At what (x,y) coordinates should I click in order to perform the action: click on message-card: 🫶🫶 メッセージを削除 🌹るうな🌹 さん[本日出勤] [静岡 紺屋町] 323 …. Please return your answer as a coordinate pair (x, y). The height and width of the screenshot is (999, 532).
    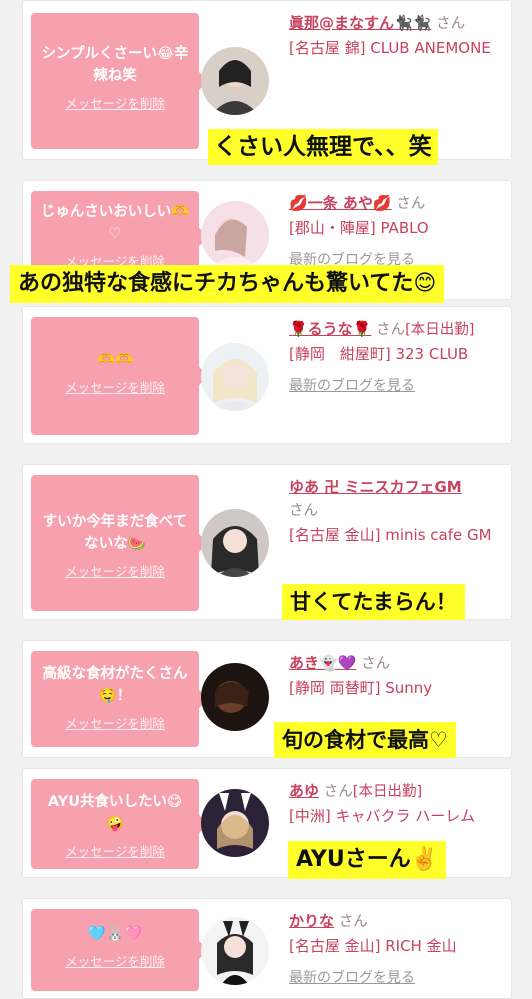
    Looking at the image, I should click on (267, 375).